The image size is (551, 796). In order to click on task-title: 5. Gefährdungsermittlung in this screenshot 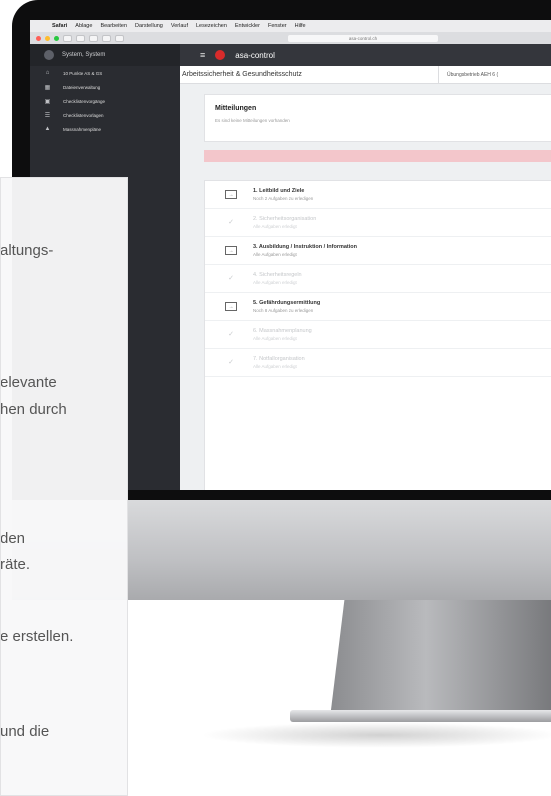, I will do `click(287, 303)`.